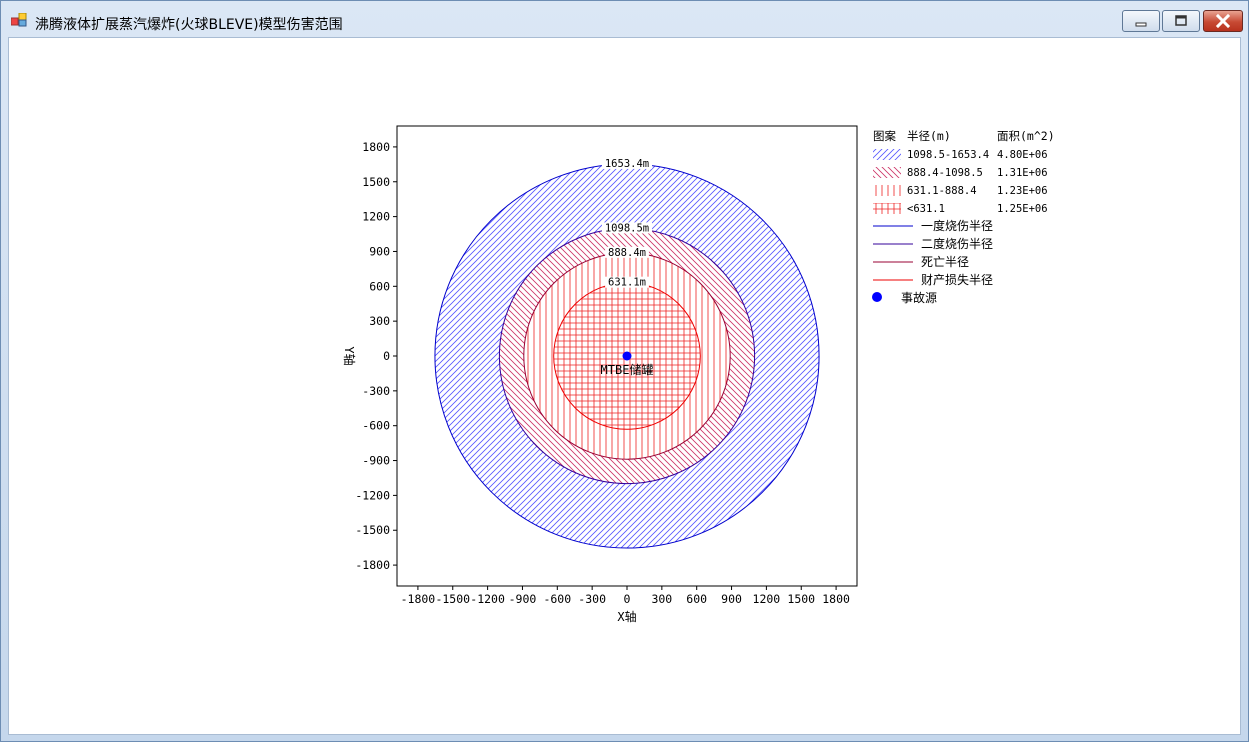  What do you see at coordinates (627, 253) in the screenshot?
I see `radius-label: 888.4m` at bounding box center [627, 253].